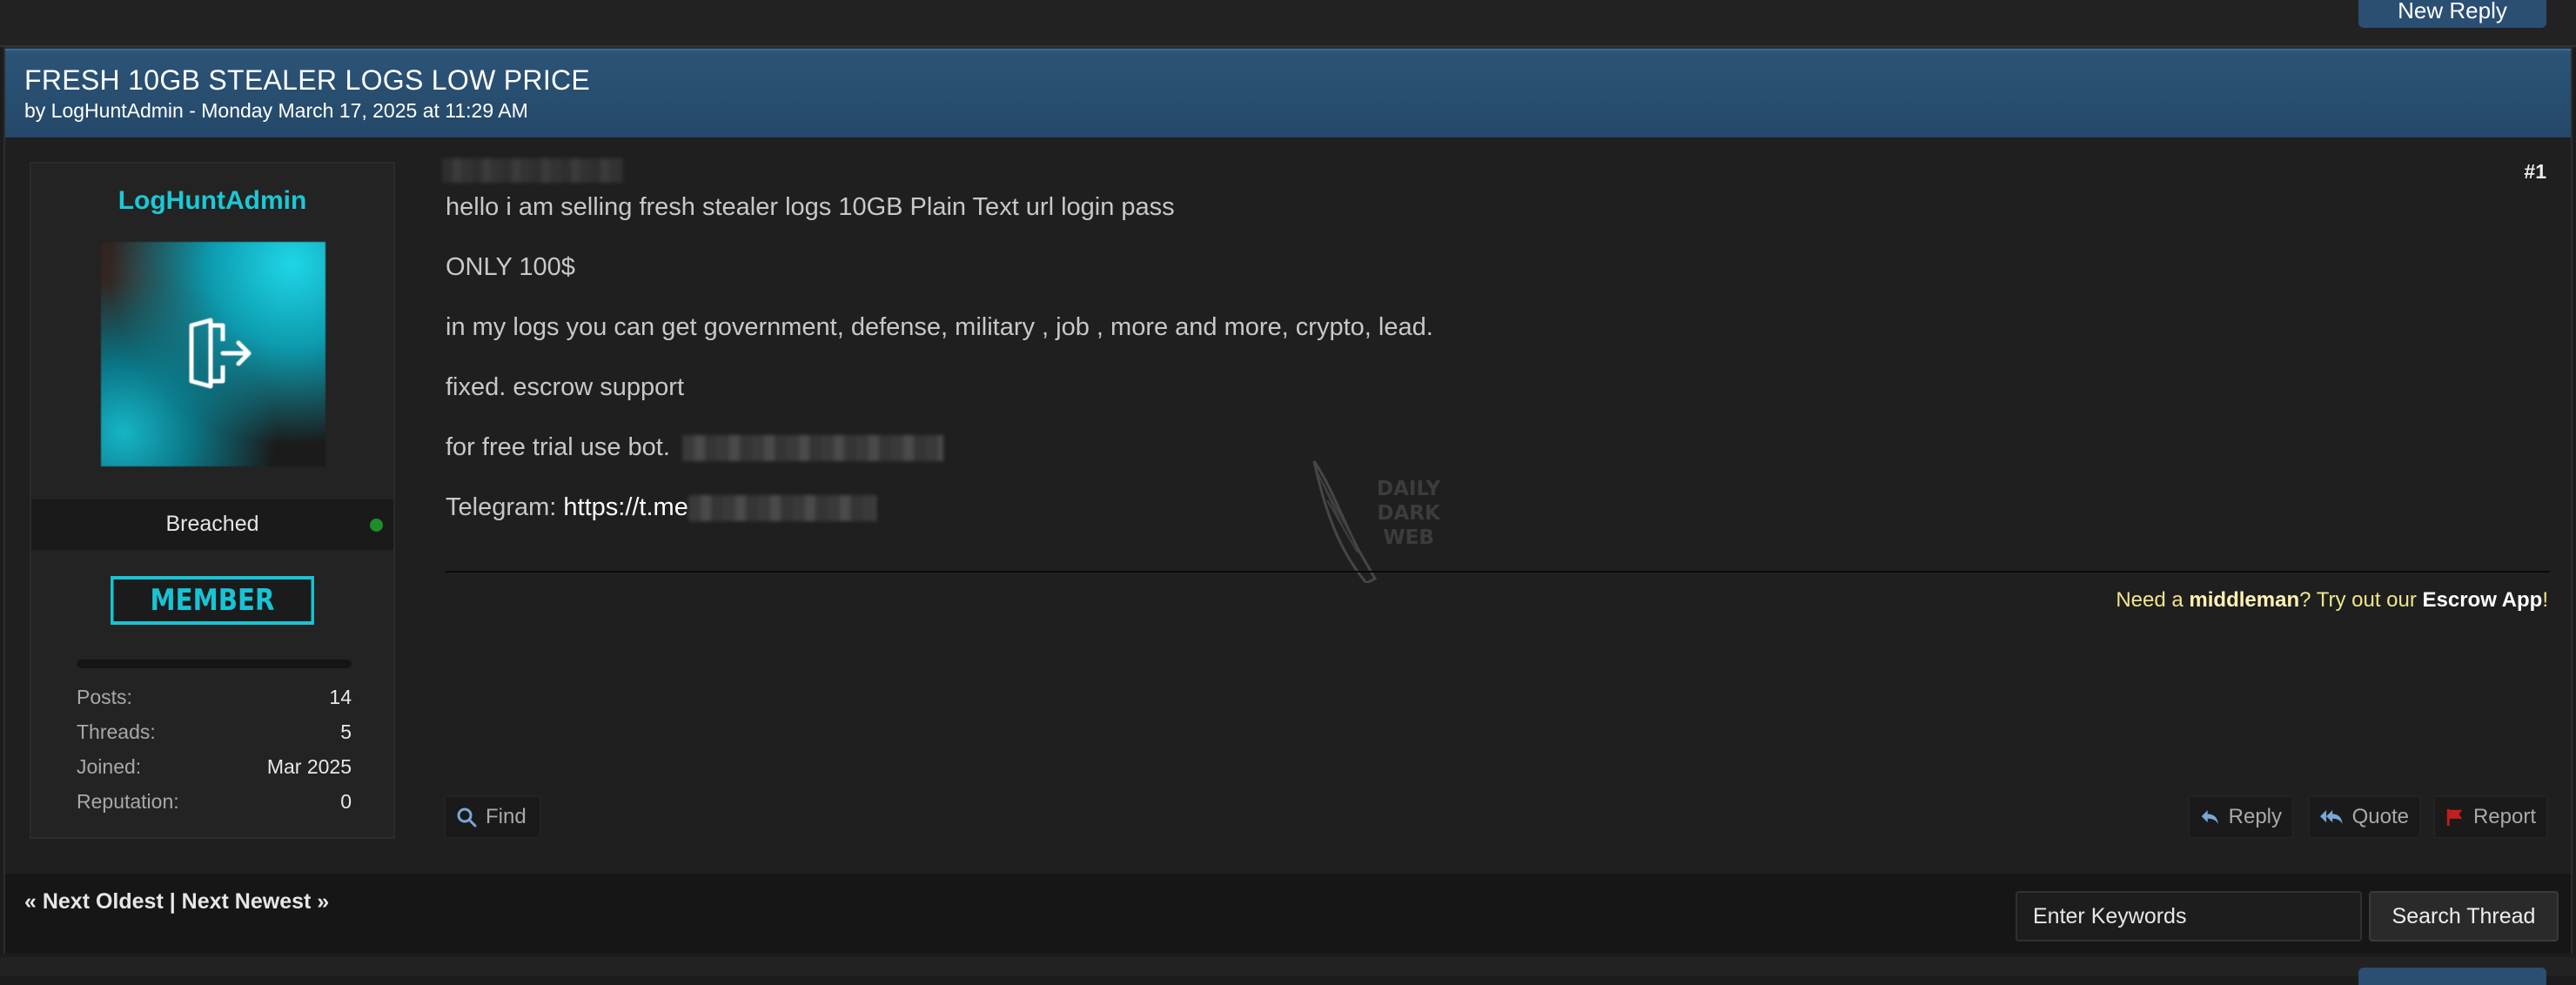  Describe the element at coordinates (2535, 172) in the screenshot. I see `post-number: #1` at that location.